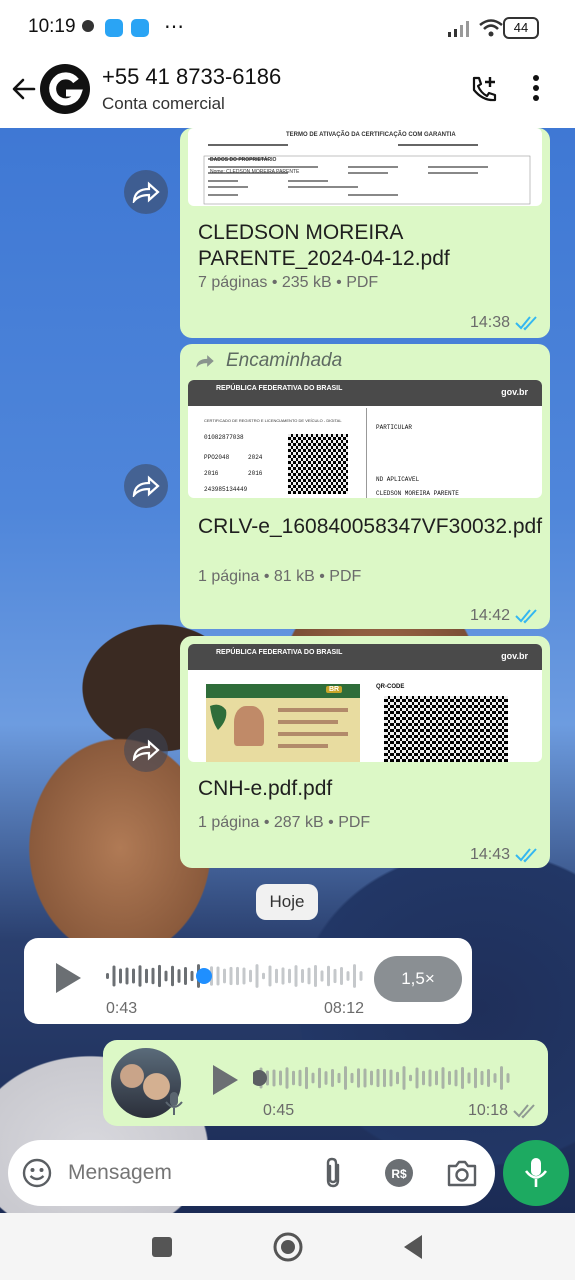  I want to click on preview-owner: CLEDSON MOREIRA PARENTE, so click(417, 493).